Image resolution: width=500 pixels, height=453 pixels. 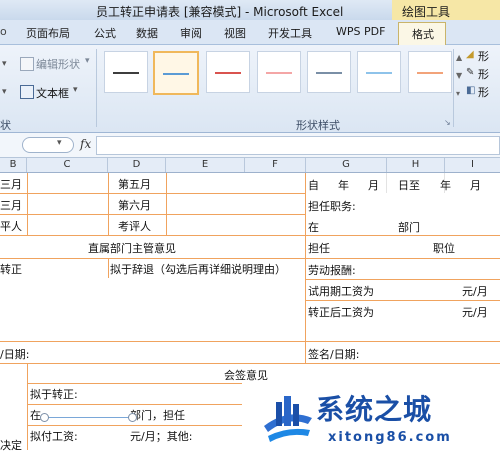 I want to click on shape-fill-button: 形, so click(x=483, y=56).